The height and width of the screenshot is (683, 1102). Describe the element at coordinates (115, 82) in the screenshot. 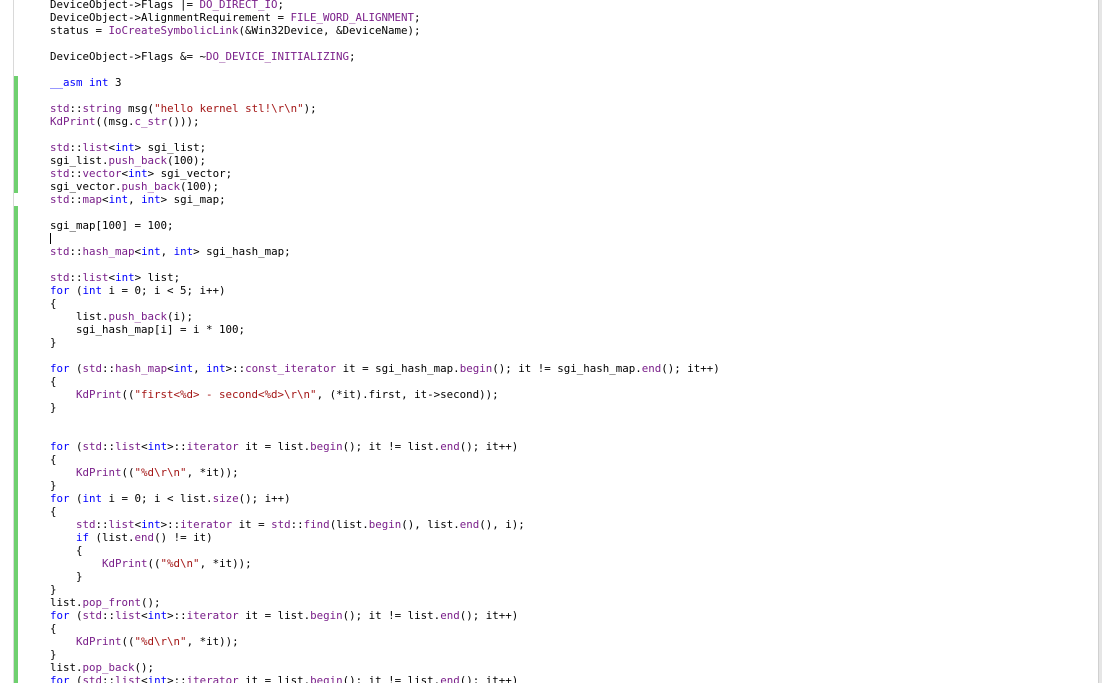

I see `code-token: 3` at that location.